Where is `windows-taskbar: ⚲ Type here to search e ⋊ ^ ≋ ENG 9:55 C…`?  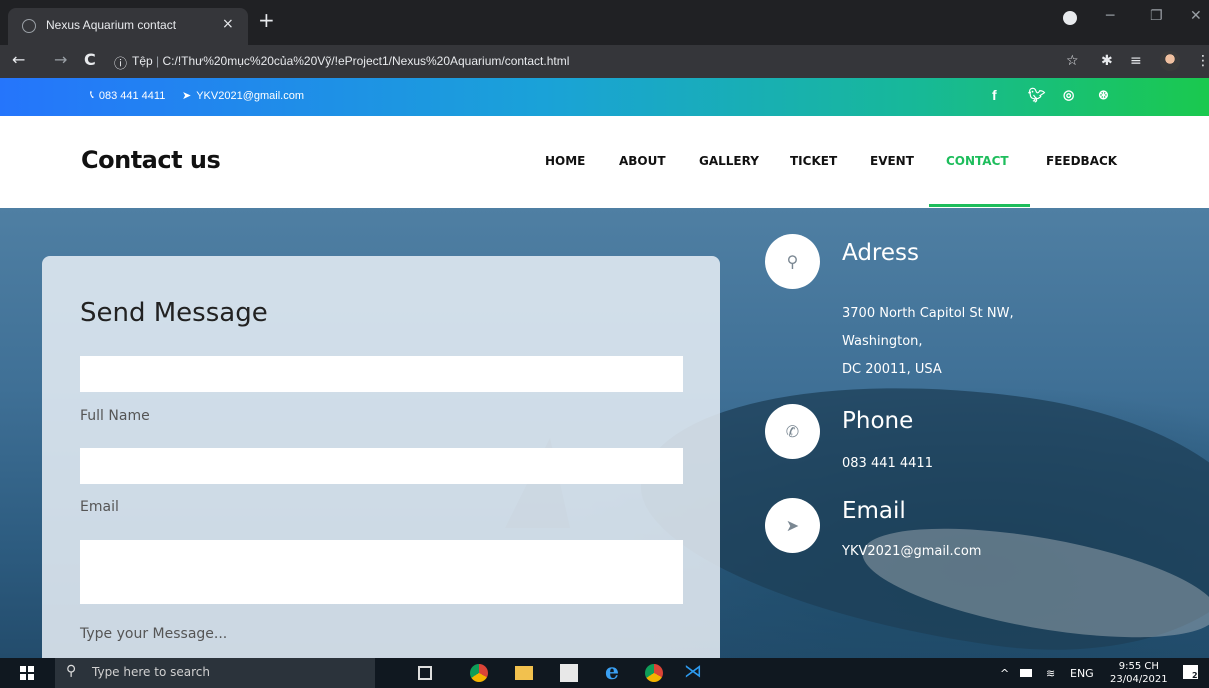
windows-taskbar: ⚲ Type here to search e ⋊ ^ ≋ ENG 9:55 C… is located at coordinates (604, 673).